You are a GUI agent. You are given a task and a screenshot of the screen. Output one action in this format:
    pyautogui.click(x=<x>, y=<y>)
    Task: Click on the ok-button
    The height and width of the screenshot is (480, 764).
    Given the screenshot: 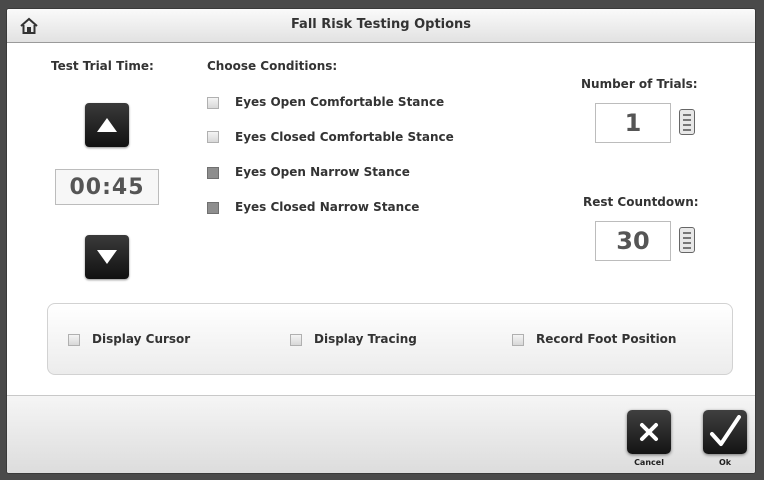 What is the action you would take?
    pyautogui.click(x=725, y=432)
    